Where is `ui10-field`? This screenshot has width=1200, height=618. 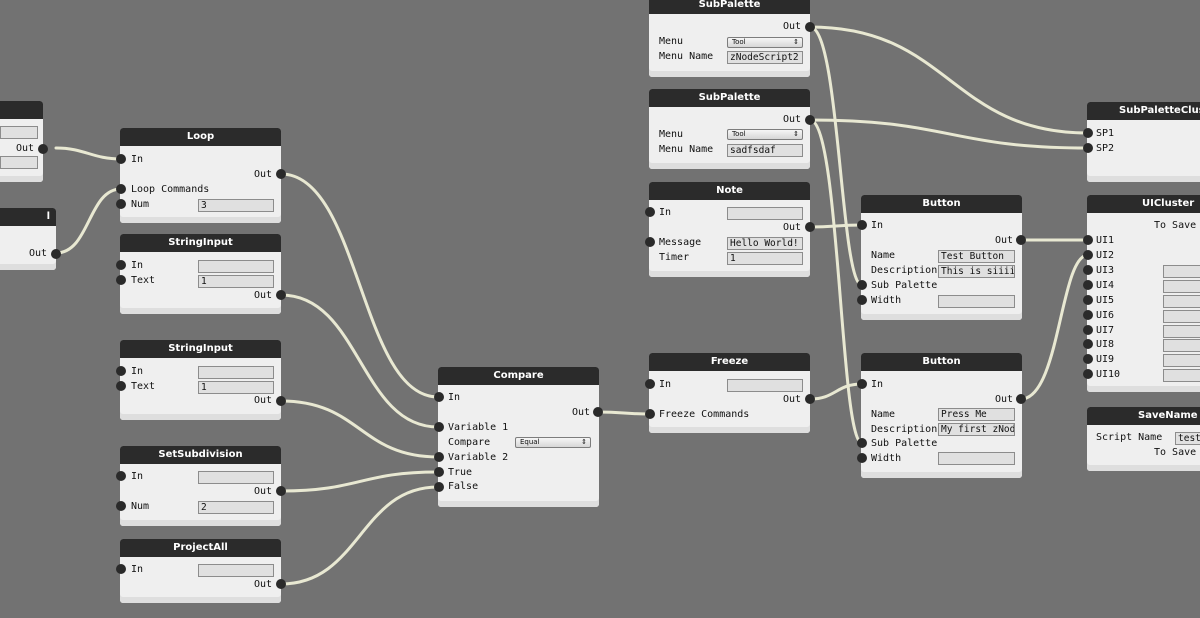
ui10-field is located at coordinates (1181, 375).